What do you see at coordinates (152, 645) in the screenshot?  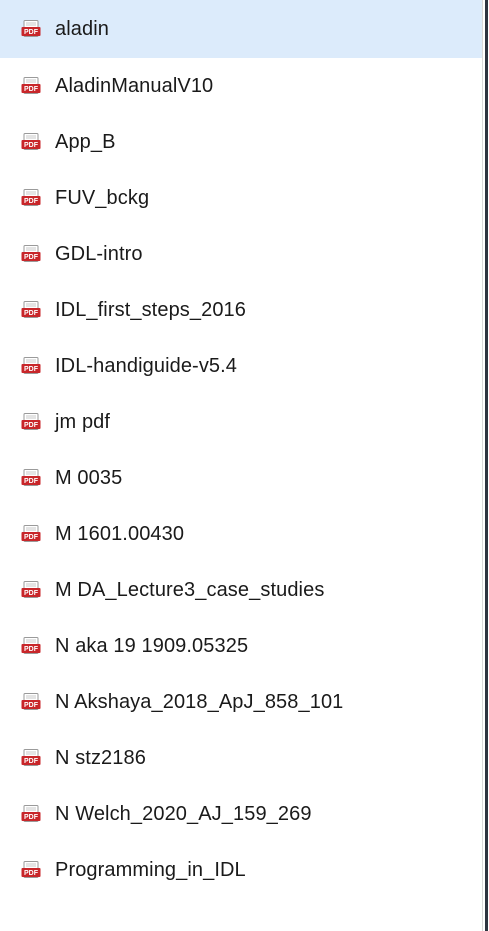 I see `file-name: N aka 19 1909.05325` at bounding box center [152, 645].